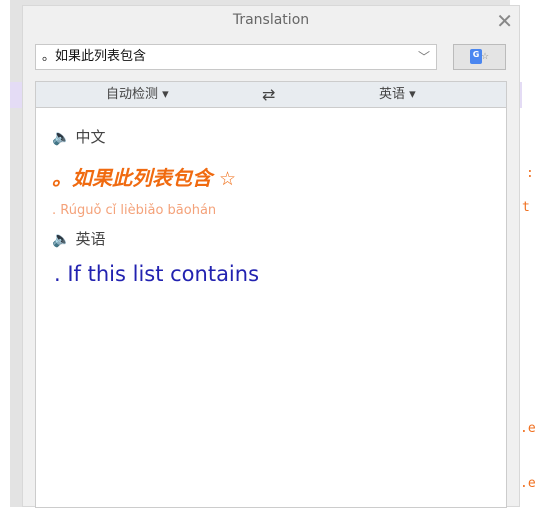 This screenshot has height=508, width=543. What do you see at coordinates (268, 94) in the screenshot?
I see `swap-languages-icon: ⇄` at bounding box center [268, 94].